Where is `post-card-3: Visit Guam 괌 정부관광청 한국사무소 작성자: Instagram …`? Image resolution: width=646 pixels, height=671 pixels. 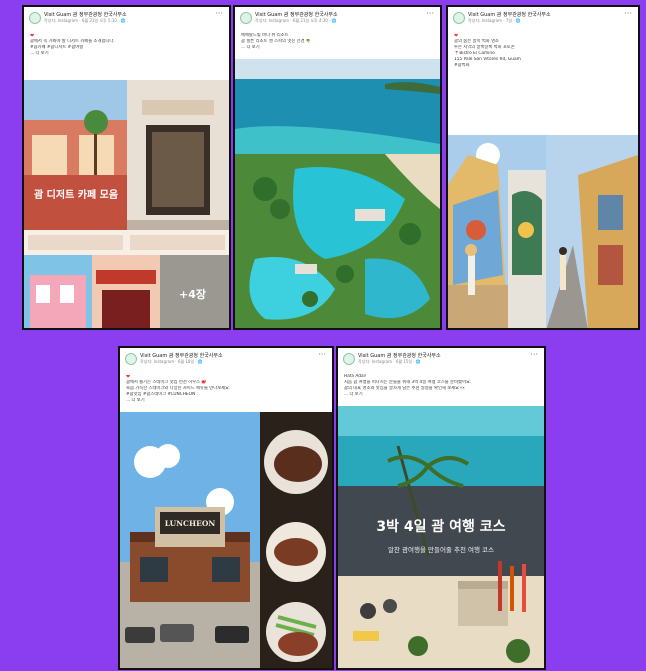 post-card-3: Visit Guam 괌 정부관광청 한국사무소 작성자: Instagram … is located at coordinates (543, 167).